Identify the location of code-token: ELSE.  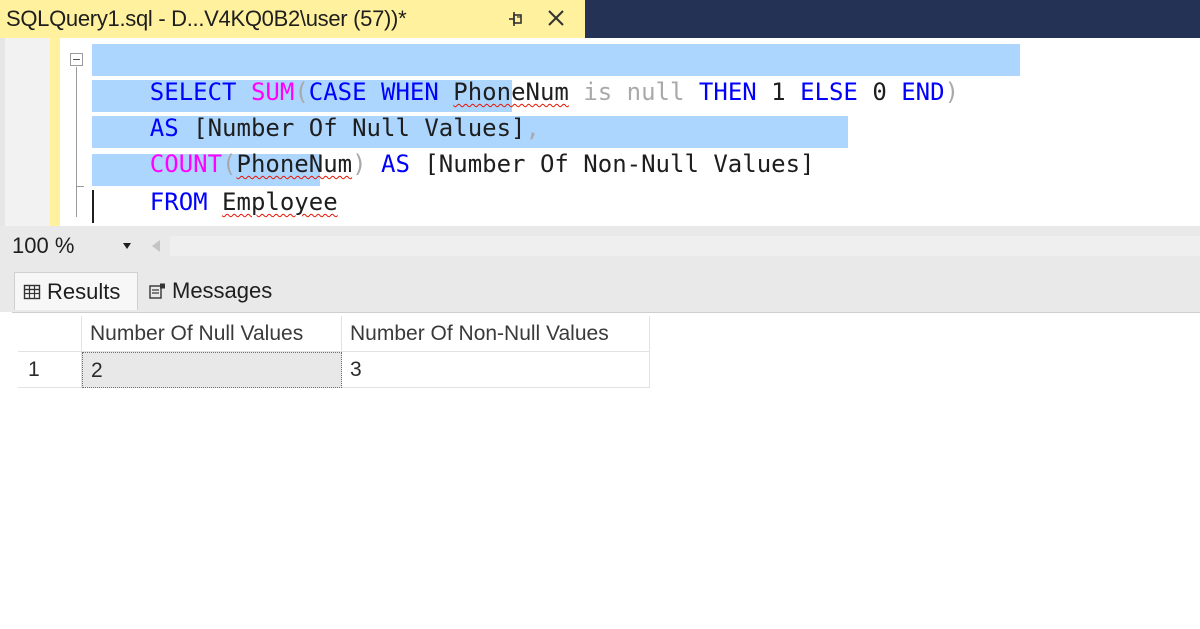
(829, 92).